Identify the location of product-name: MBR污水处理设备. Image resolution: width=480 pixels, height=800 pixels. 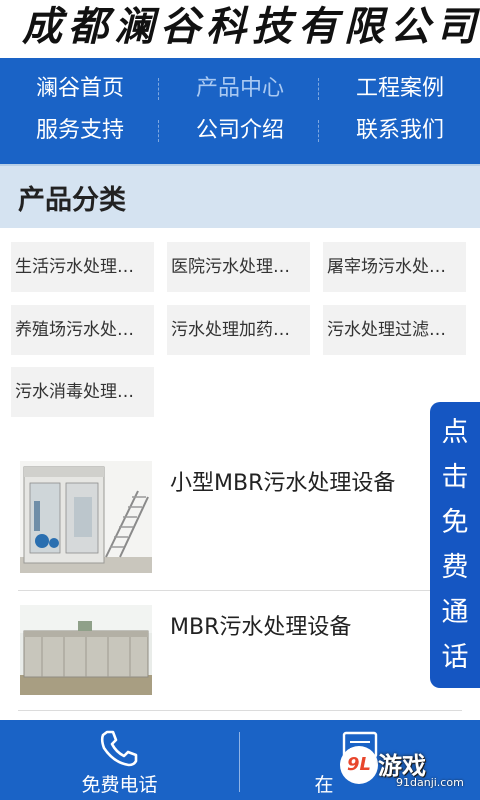
(261, 627).